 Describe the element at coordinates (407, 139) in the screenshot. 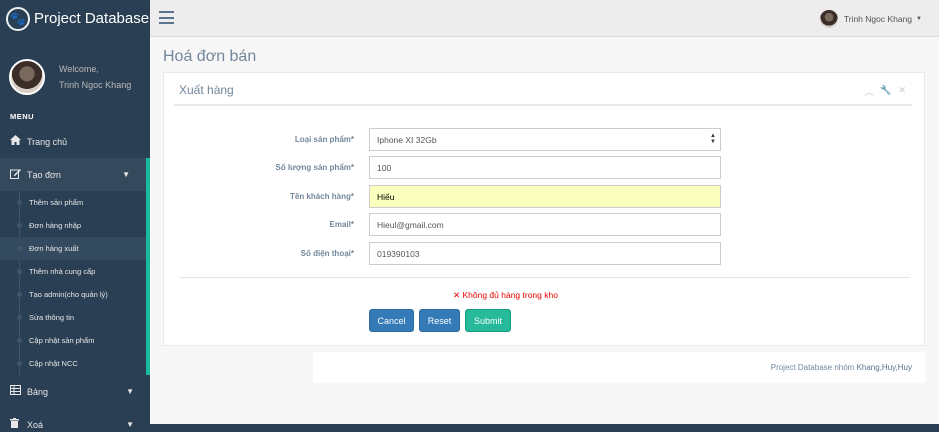

I see `product-type-value: Iphone XI 32Gb` at that location.